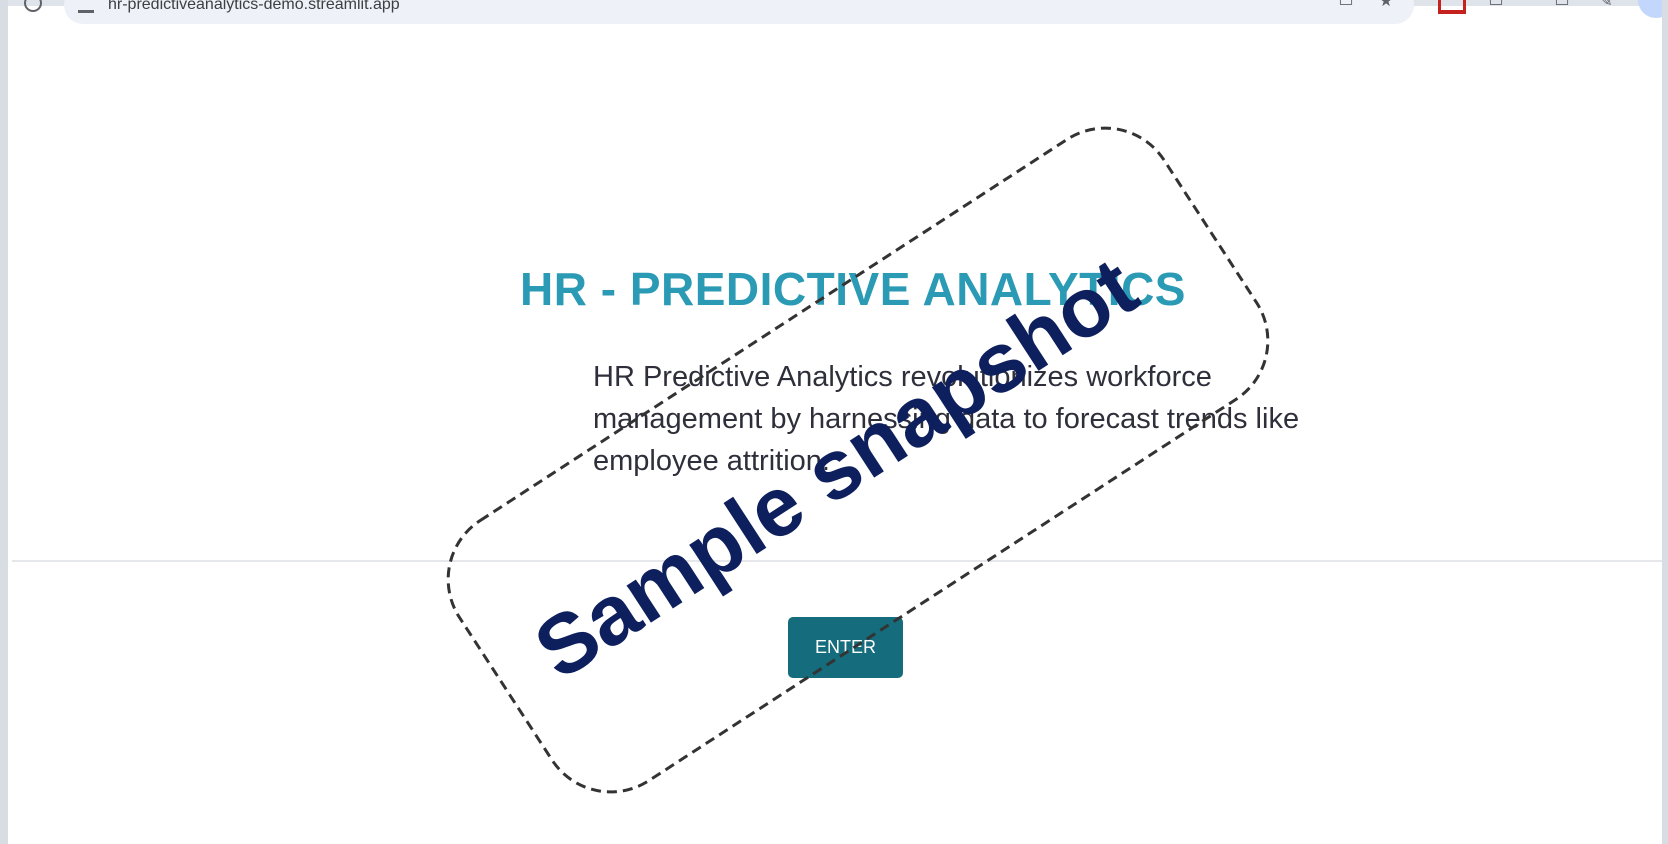  I want to click on extension-icon, so click(1452, 7).